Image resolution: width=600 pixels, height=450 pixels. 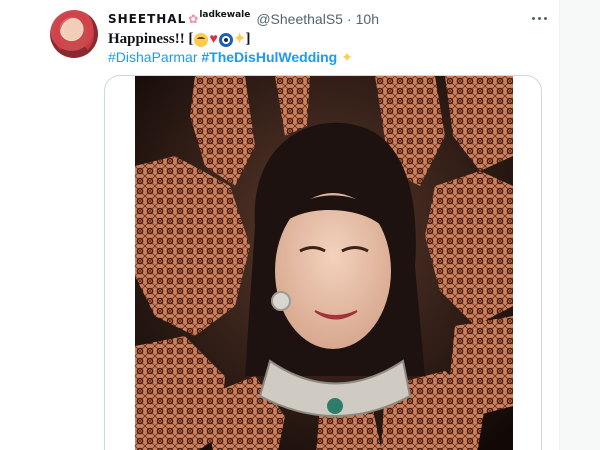 I want to click on red-heart-icon: ♥, so click(x=213, y=39).